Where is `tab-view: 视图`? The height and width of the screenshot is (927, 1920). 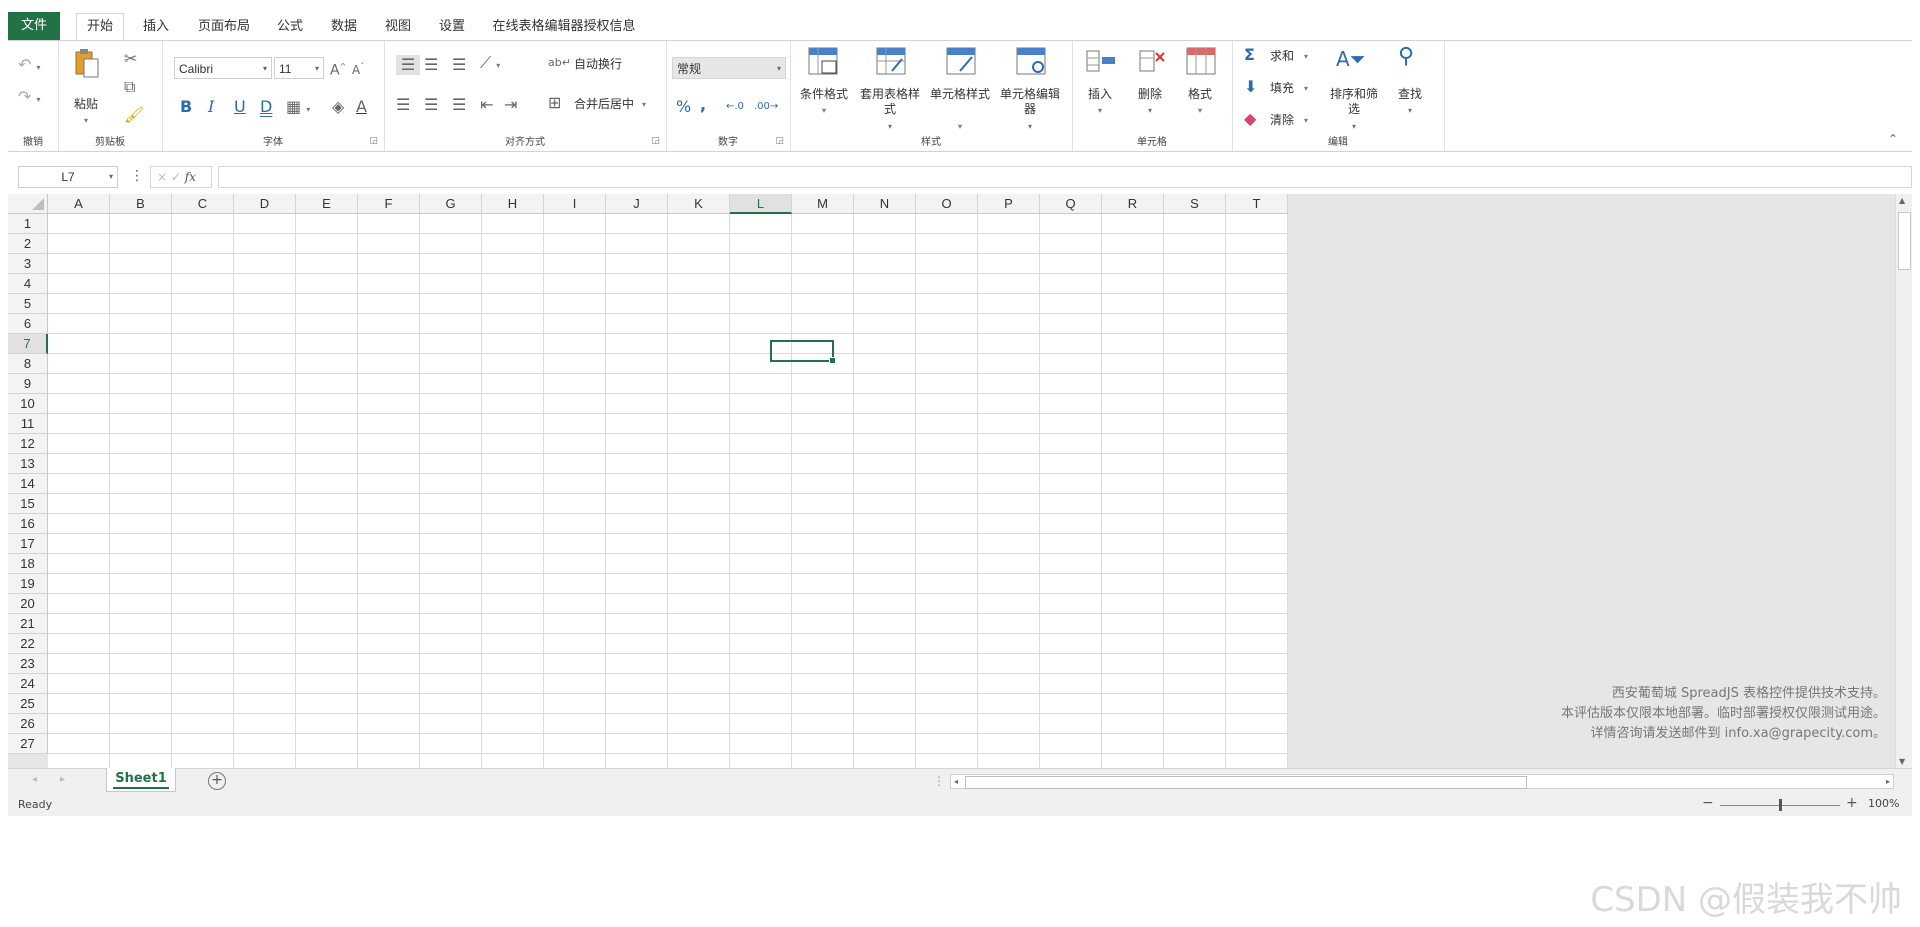 tab-view: 视图 is located at coordinates (398, 27).